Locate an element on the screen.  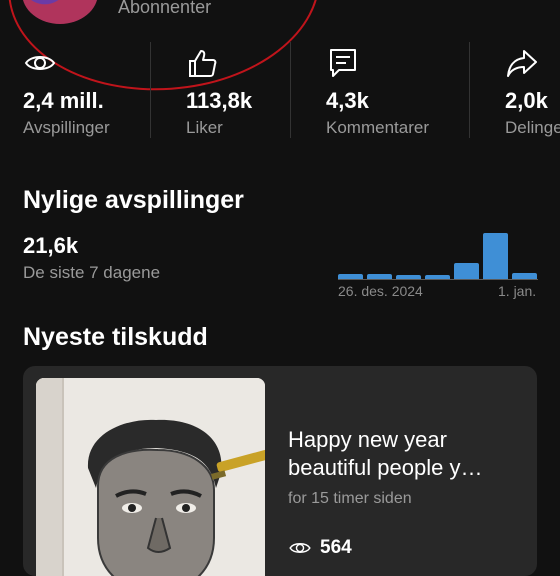
stat-label: Delinger is located at coordinates (532, 127).